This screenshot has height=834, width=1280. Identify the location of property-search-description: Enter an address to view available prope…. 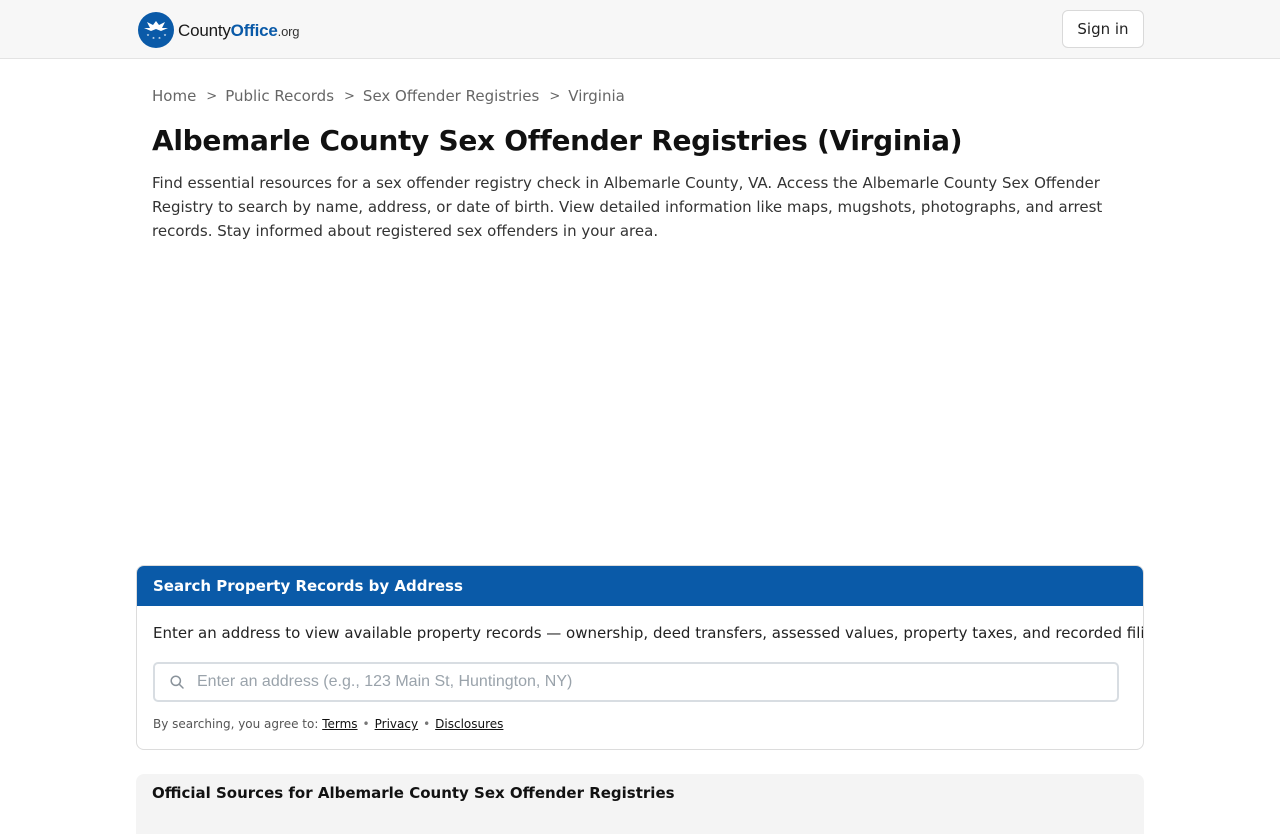
(648, 633).